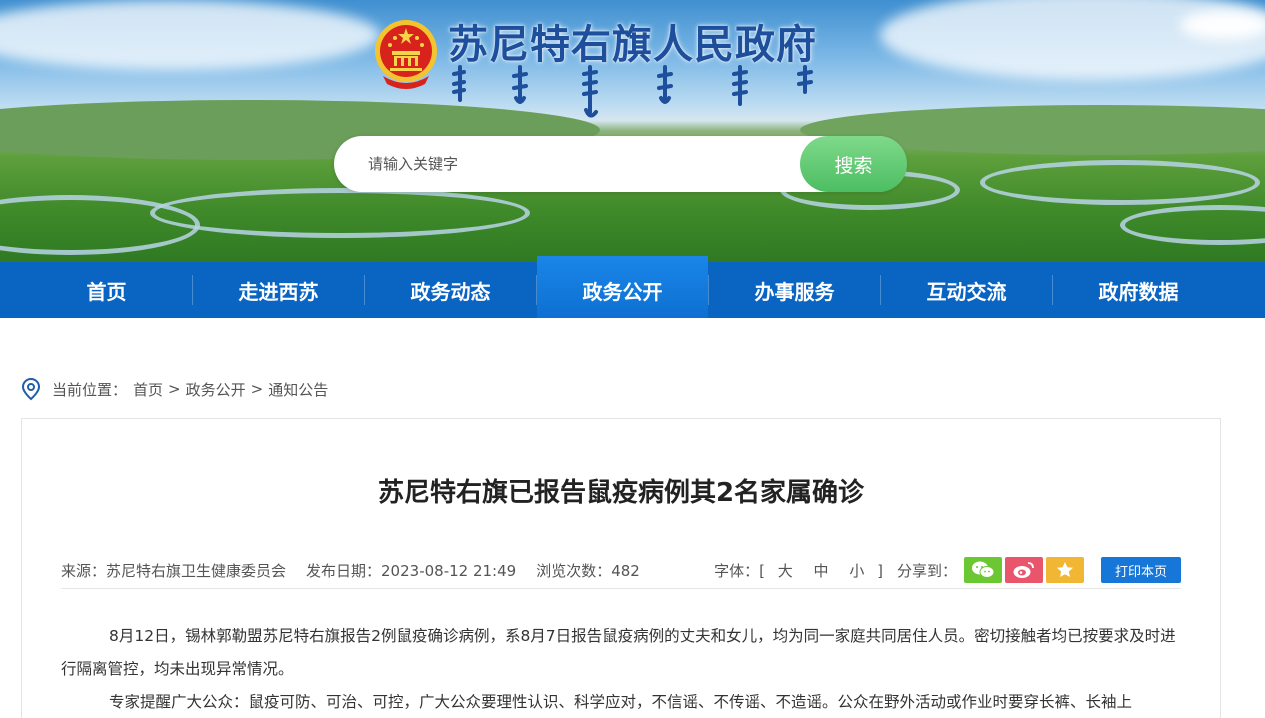 This screenshot has width=1265, height=718. I want to click on article-title: 苏尼特右旗已报告鼠疫病例其2名家属确诊, so click(621, 493).